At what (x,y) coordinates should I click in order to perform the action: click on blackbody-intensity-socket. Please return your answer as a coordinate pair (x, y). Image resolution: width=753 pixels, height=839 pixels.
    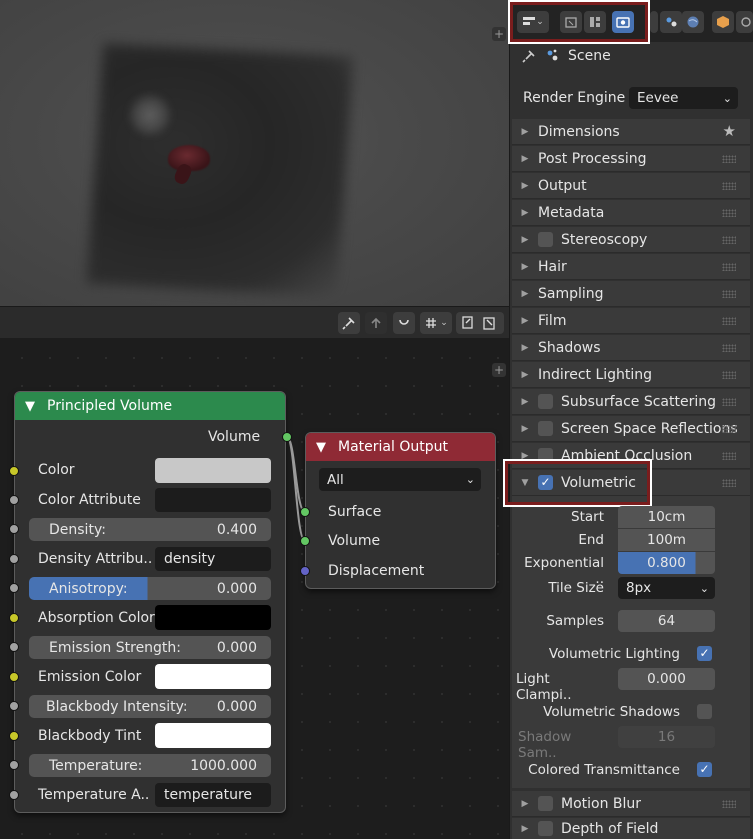
    Looking at the image, I should click on (14, 706).